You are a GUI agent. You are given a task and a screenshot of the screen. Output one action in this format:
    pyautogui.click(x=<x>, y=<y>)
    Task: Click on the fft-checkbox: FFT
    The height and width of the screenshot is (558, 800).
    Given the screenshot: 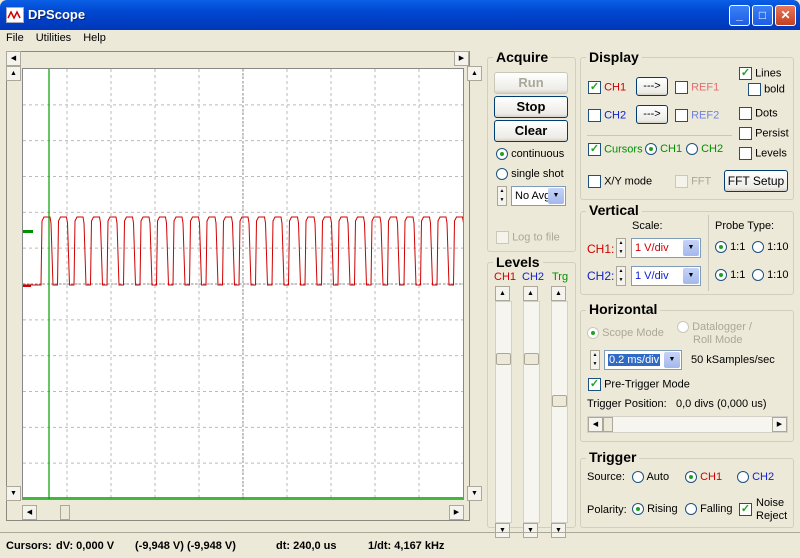 What is the action you would take?
    pyautogui.click(x=693, y=181)
    